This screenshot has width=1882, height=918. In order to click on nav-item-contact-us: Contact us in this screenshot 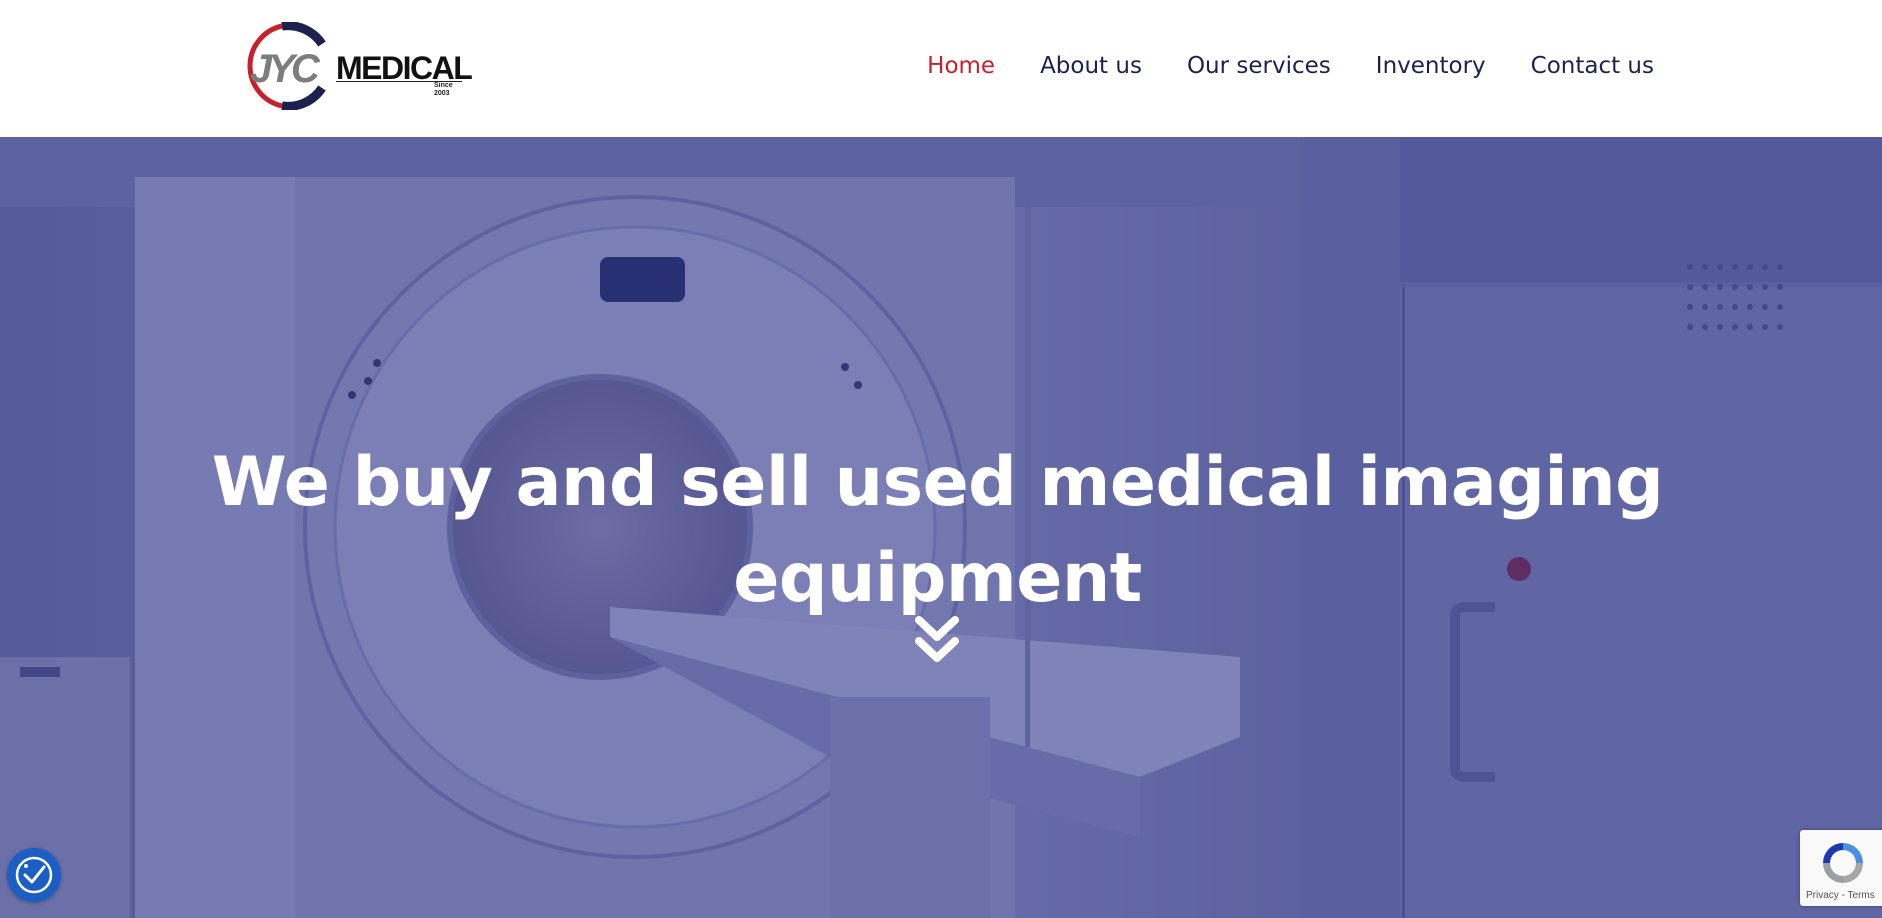, I will do `click(1592, 66)`.